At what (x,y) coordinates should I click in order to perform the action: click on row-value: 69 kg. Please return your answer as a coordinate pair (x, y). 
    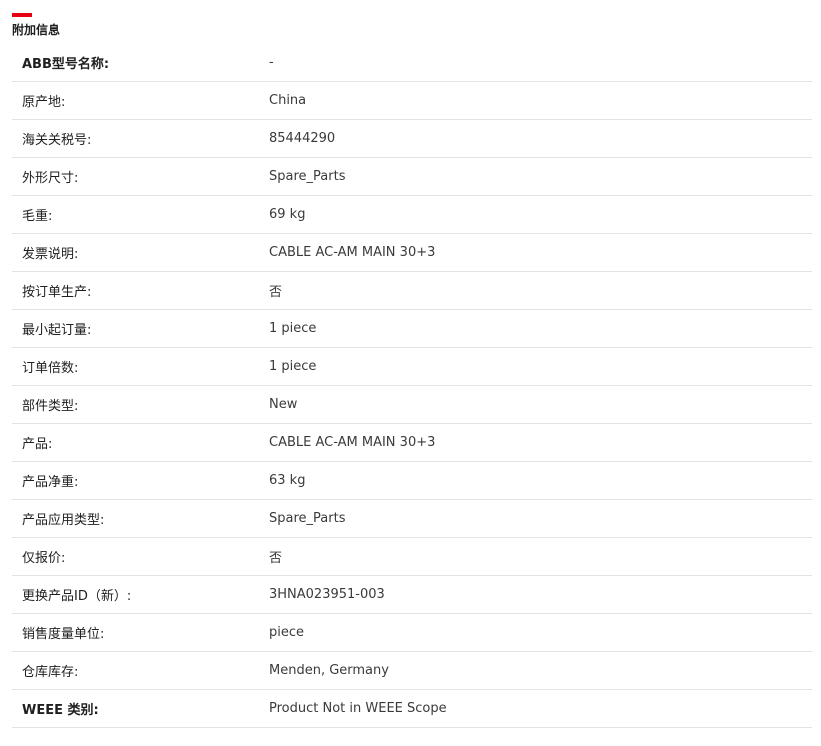
    Looking at the image, I should click on (287, 214).